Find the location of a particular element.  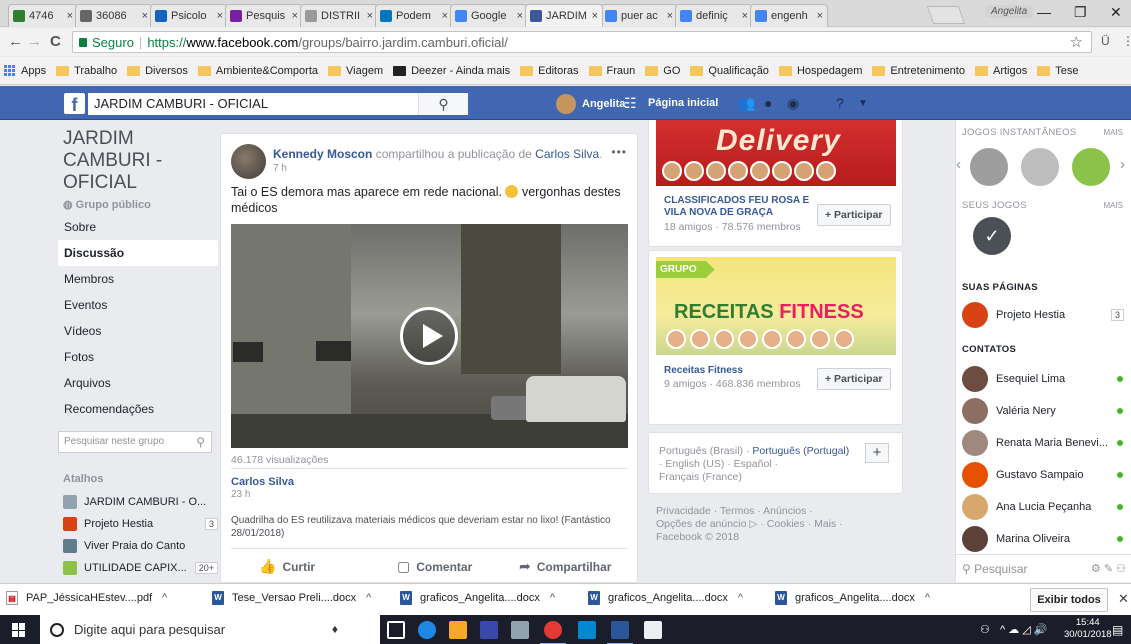

task-view-icon is located at coordinates (396, 630).